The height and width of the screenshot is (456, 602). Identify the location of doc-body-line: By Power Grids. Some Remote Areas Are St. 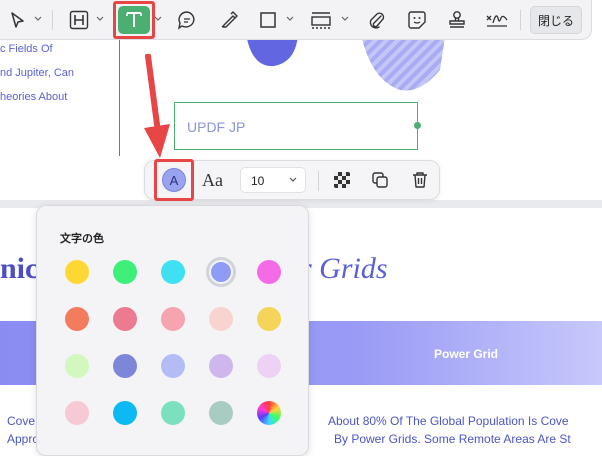
(452, 439).